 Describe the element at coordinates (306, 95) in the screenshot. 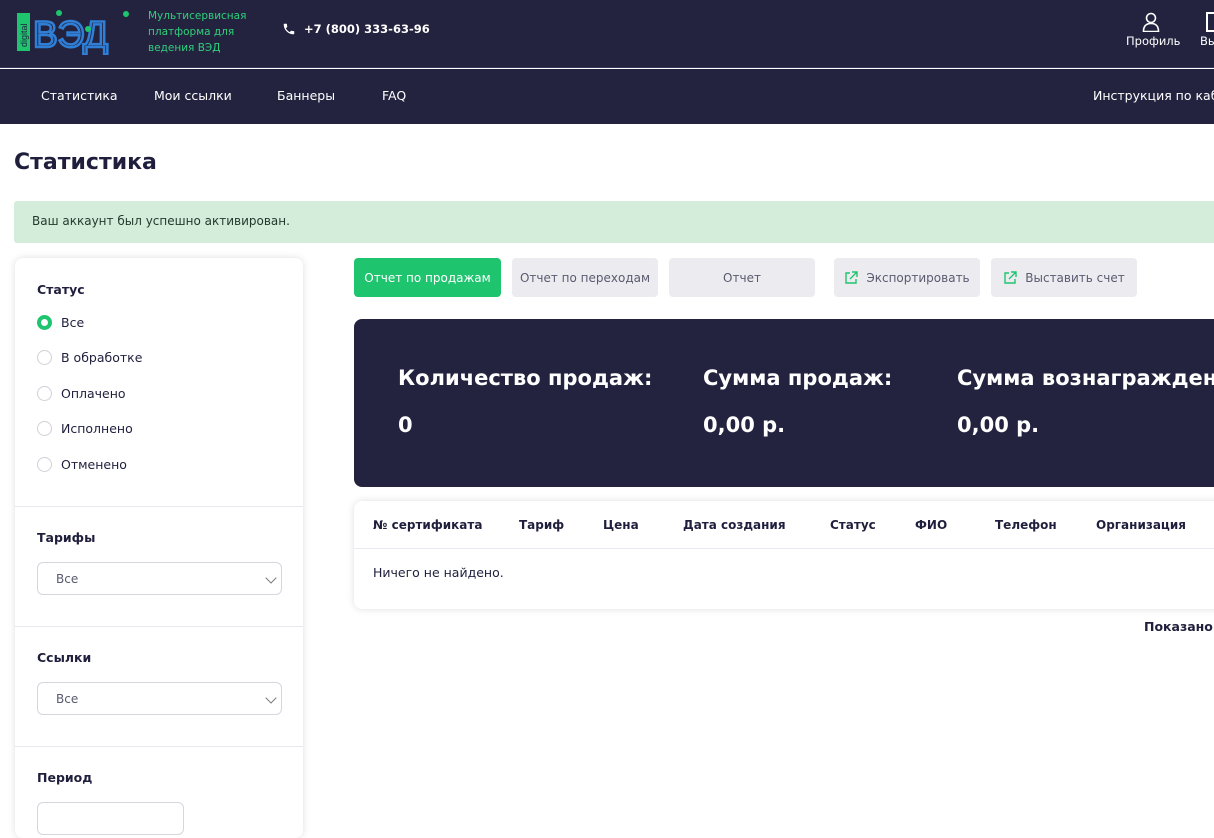

I see `nav-item-banners: Баннеры` at that location.